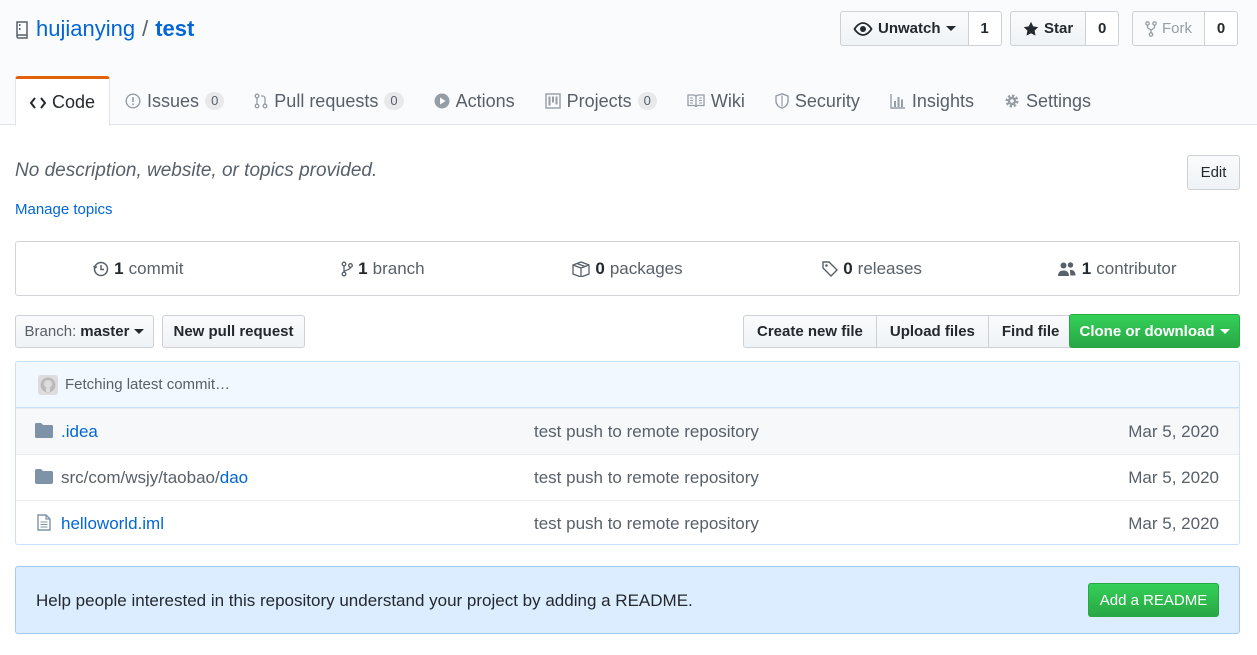  I want to click on gear-icon, so click(1012, 101).